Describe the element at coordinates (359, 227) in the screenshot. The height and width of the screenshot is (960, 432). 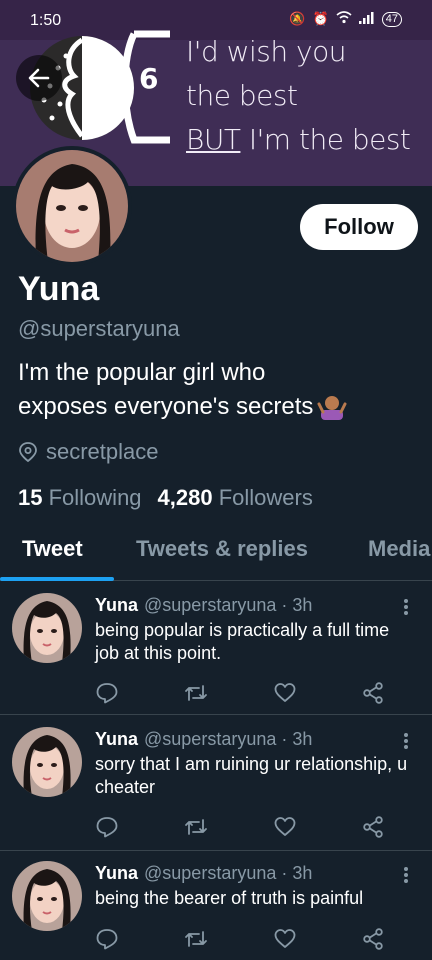
I see `follow-button: Follow` at that location.